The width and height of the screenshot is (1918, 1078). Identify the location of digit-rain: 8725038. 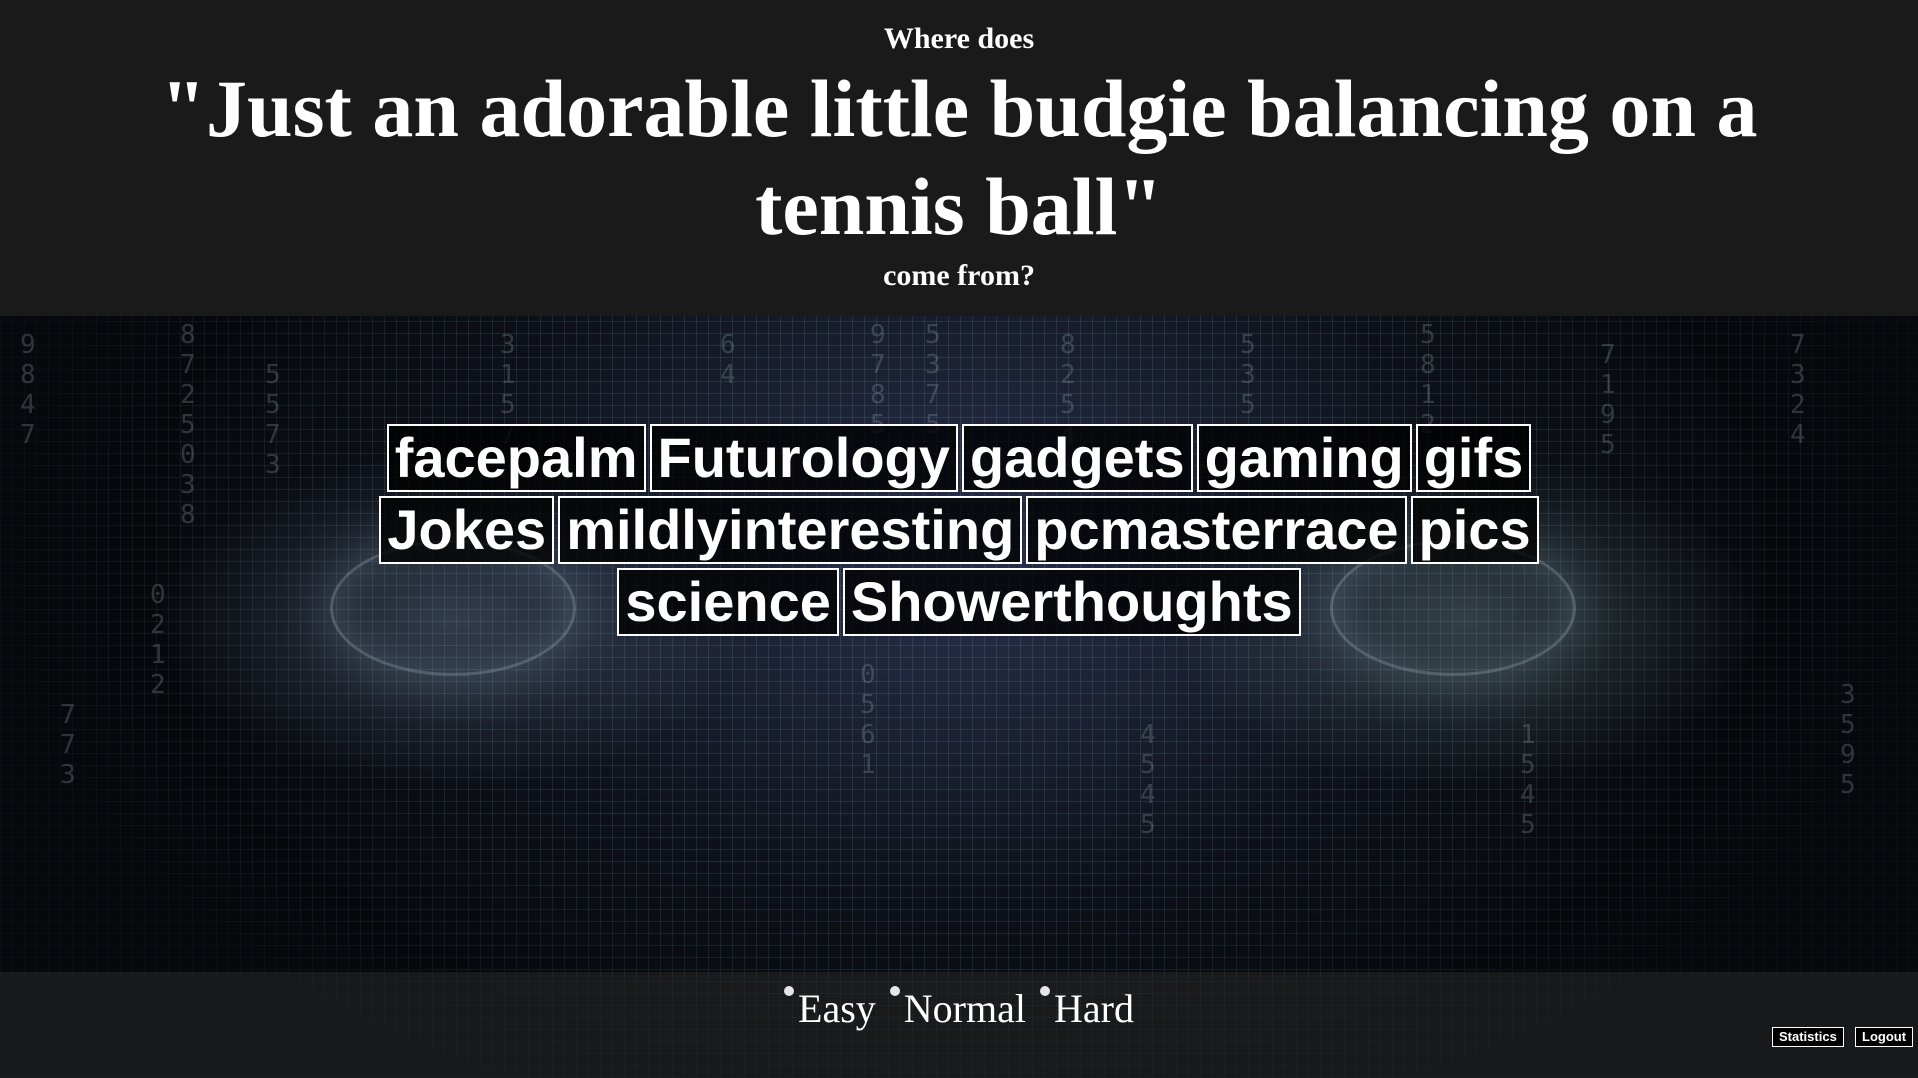
(188, 425).